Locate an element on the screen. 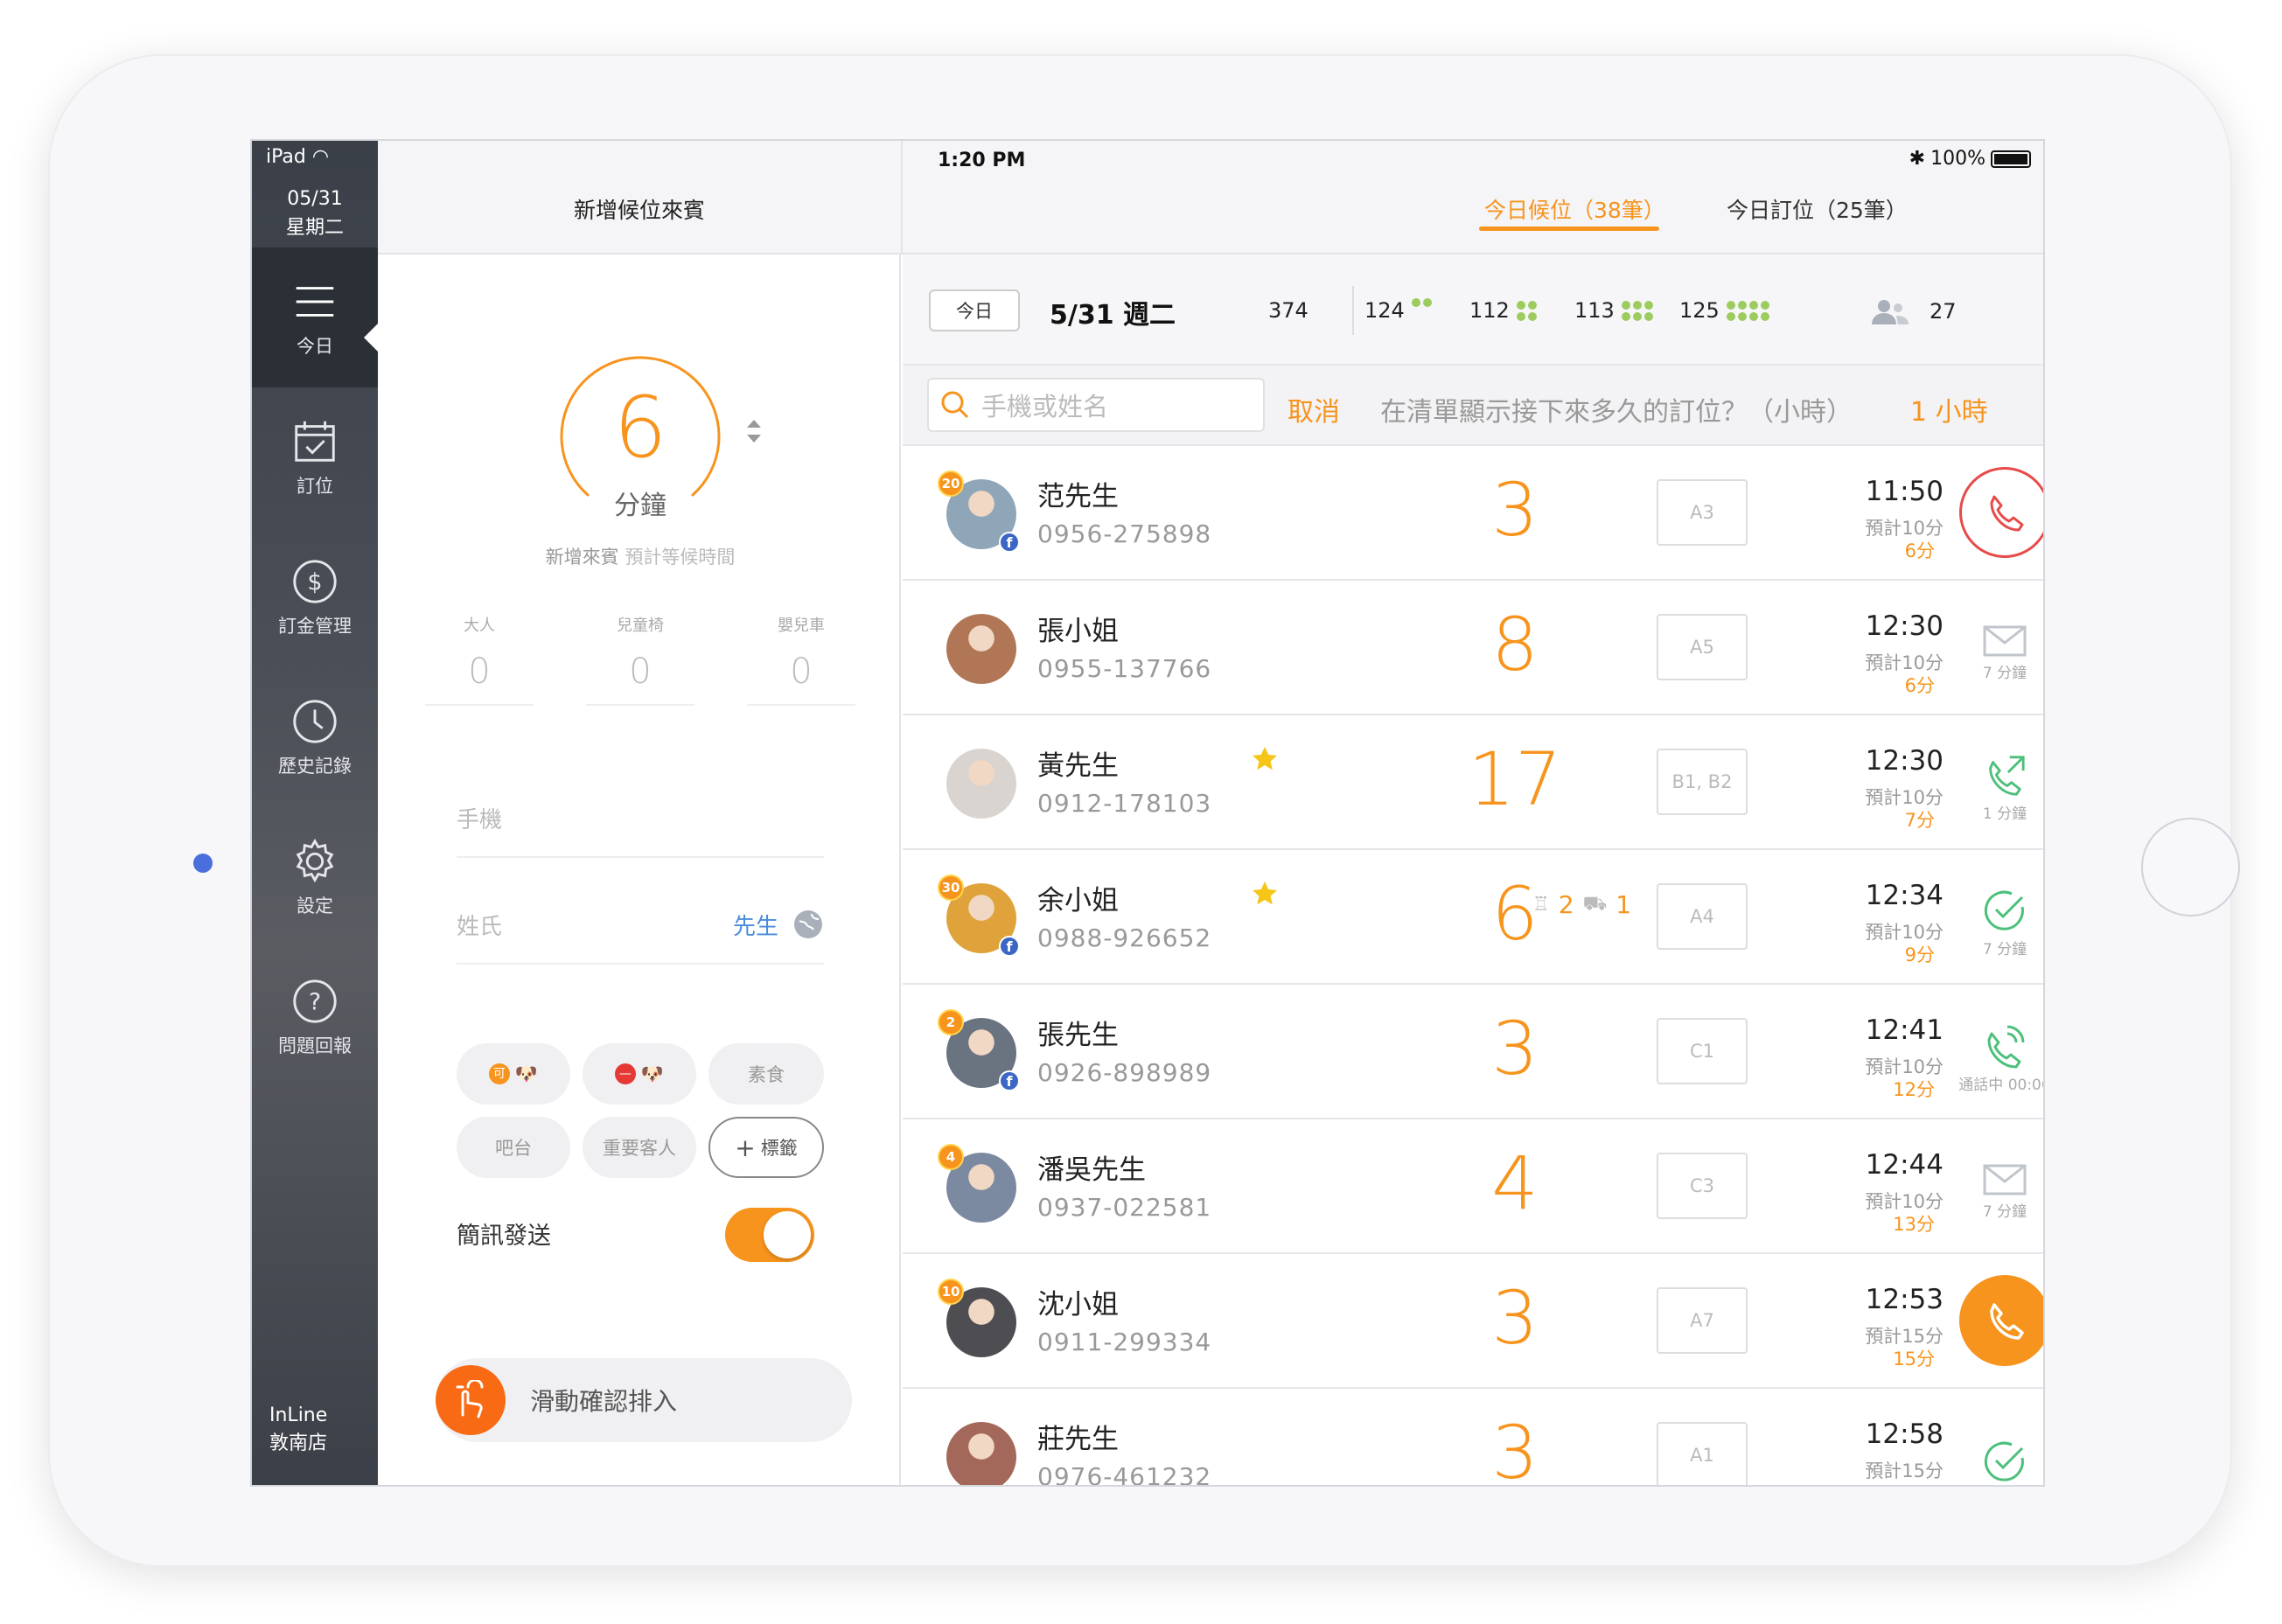 This screenshot has height=1624, width=2282. sms-toggle is located at coordinates (769, 1235).